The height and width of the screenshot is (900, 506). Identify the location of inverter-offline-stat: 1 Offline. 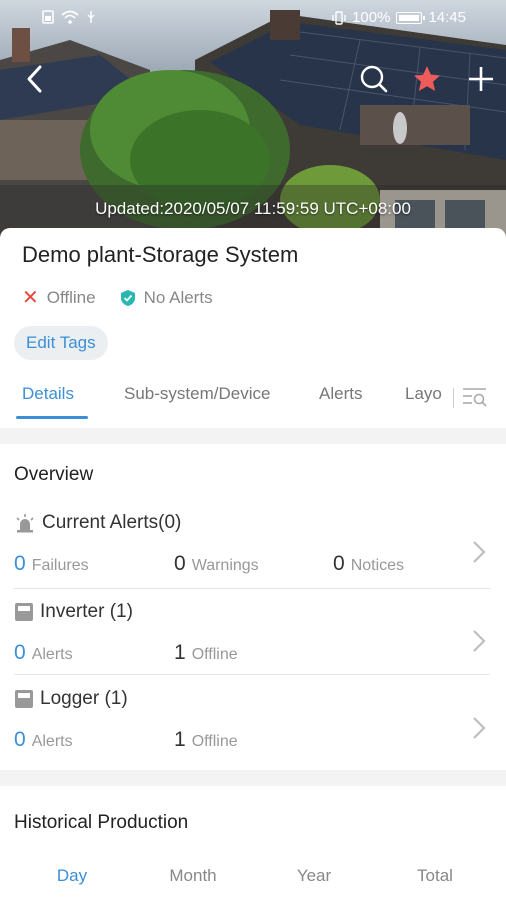
(206, 653).